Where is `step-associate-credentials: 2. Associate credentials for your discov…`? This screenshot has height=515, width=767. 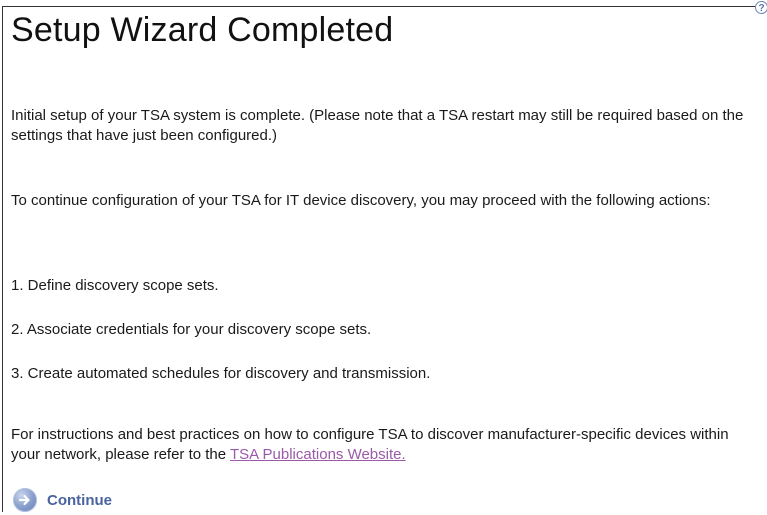
step-associate-credentials: 2. Associate credentials for your discov… is located at coordinates (191, 329).